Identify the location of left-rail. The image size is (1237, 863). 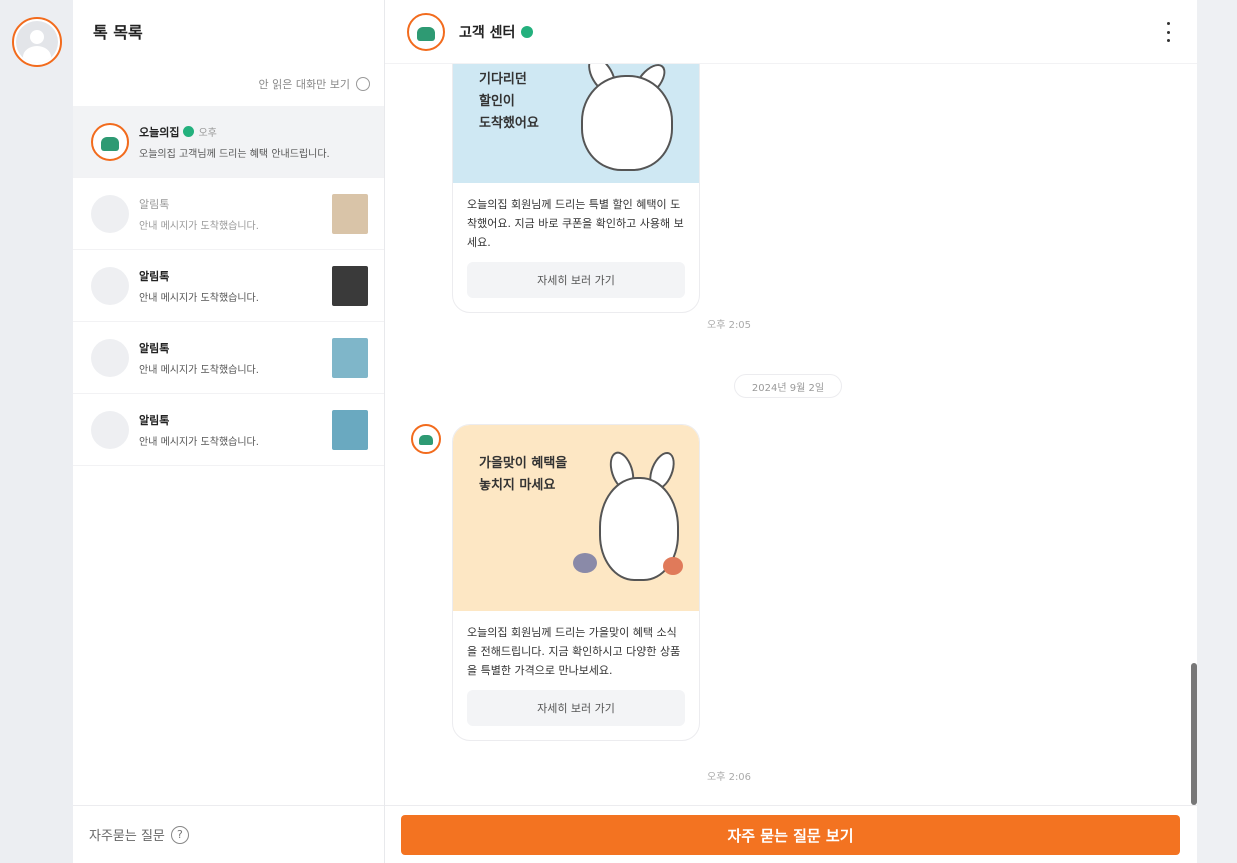
(36, 431).